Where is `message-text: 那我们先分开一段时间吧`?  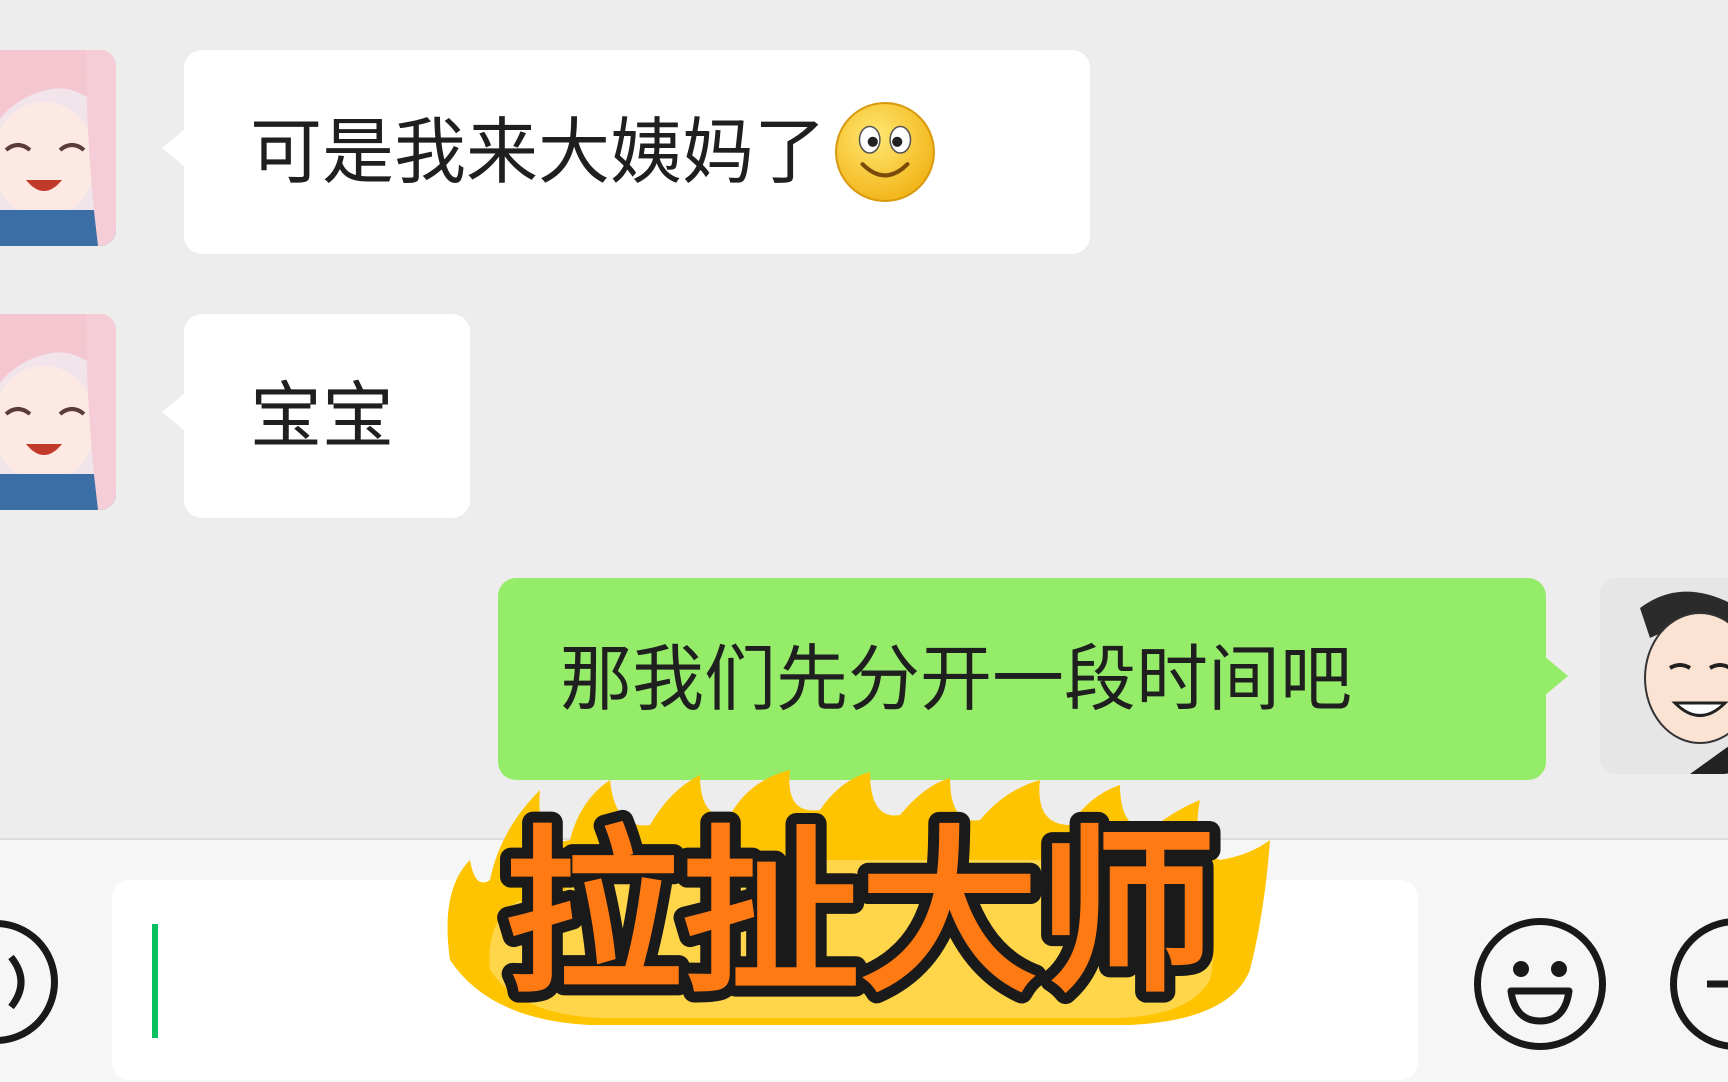 message-text: 那我们先分开一段时间吧 is located at coordinates (956, 679).